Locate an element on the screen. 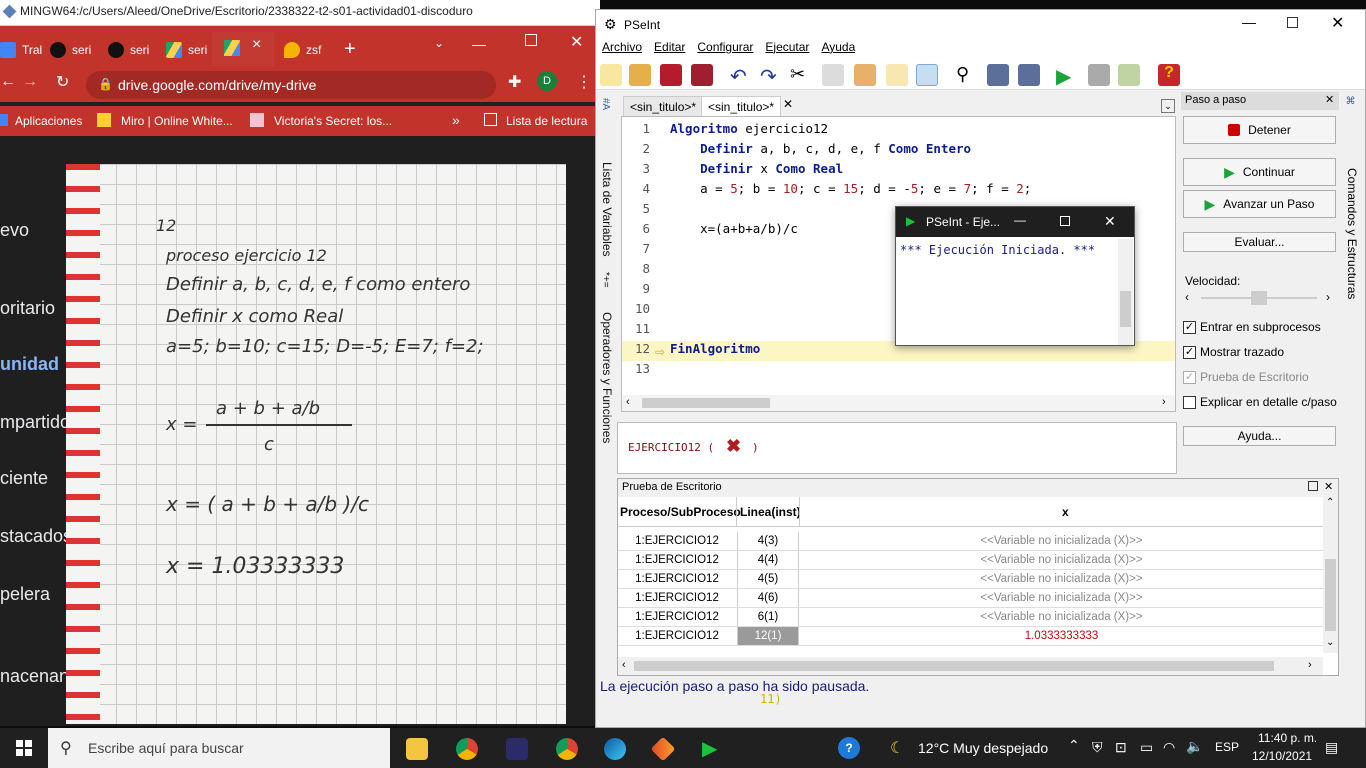 The image size is (1366, 768). clock-date: 12/10/2021 is located at coordinates (1282, 756).